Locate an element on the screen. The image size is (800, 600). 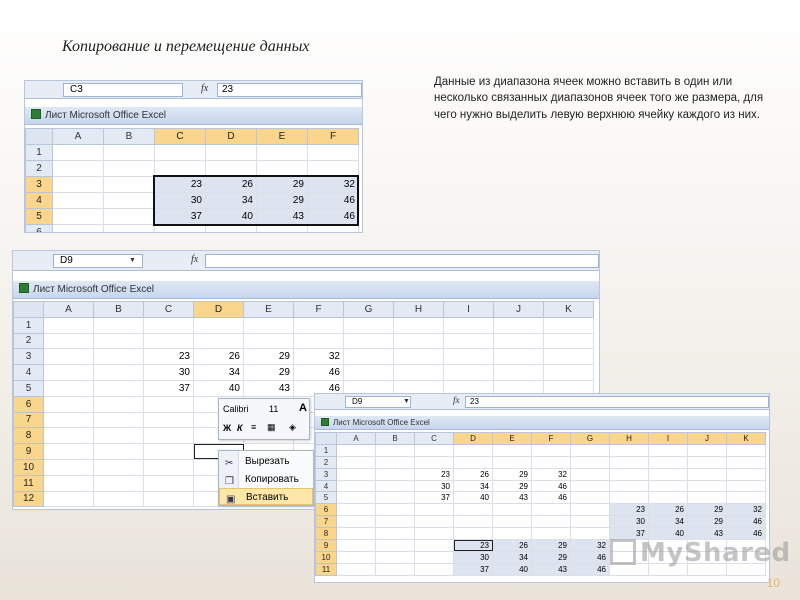
column-header-i: I is located at coordinates (668, 438).